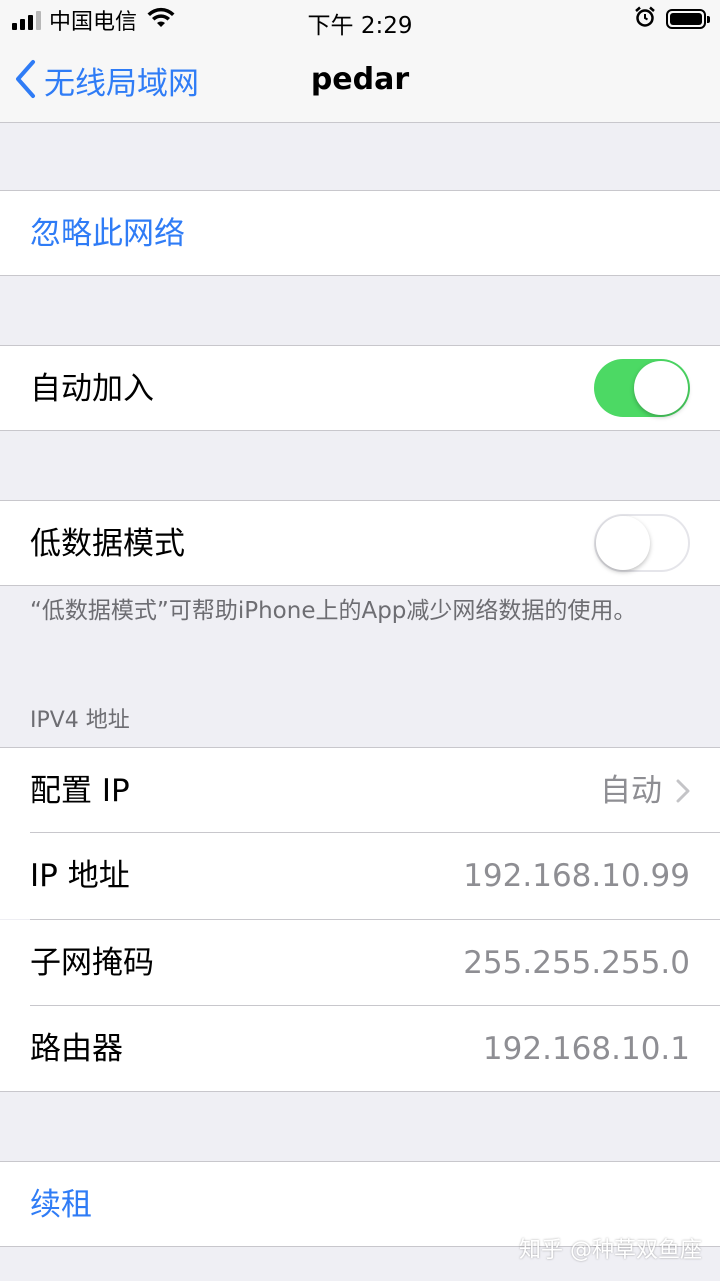  I want to click on page-title: pedar, so click(360, 79).